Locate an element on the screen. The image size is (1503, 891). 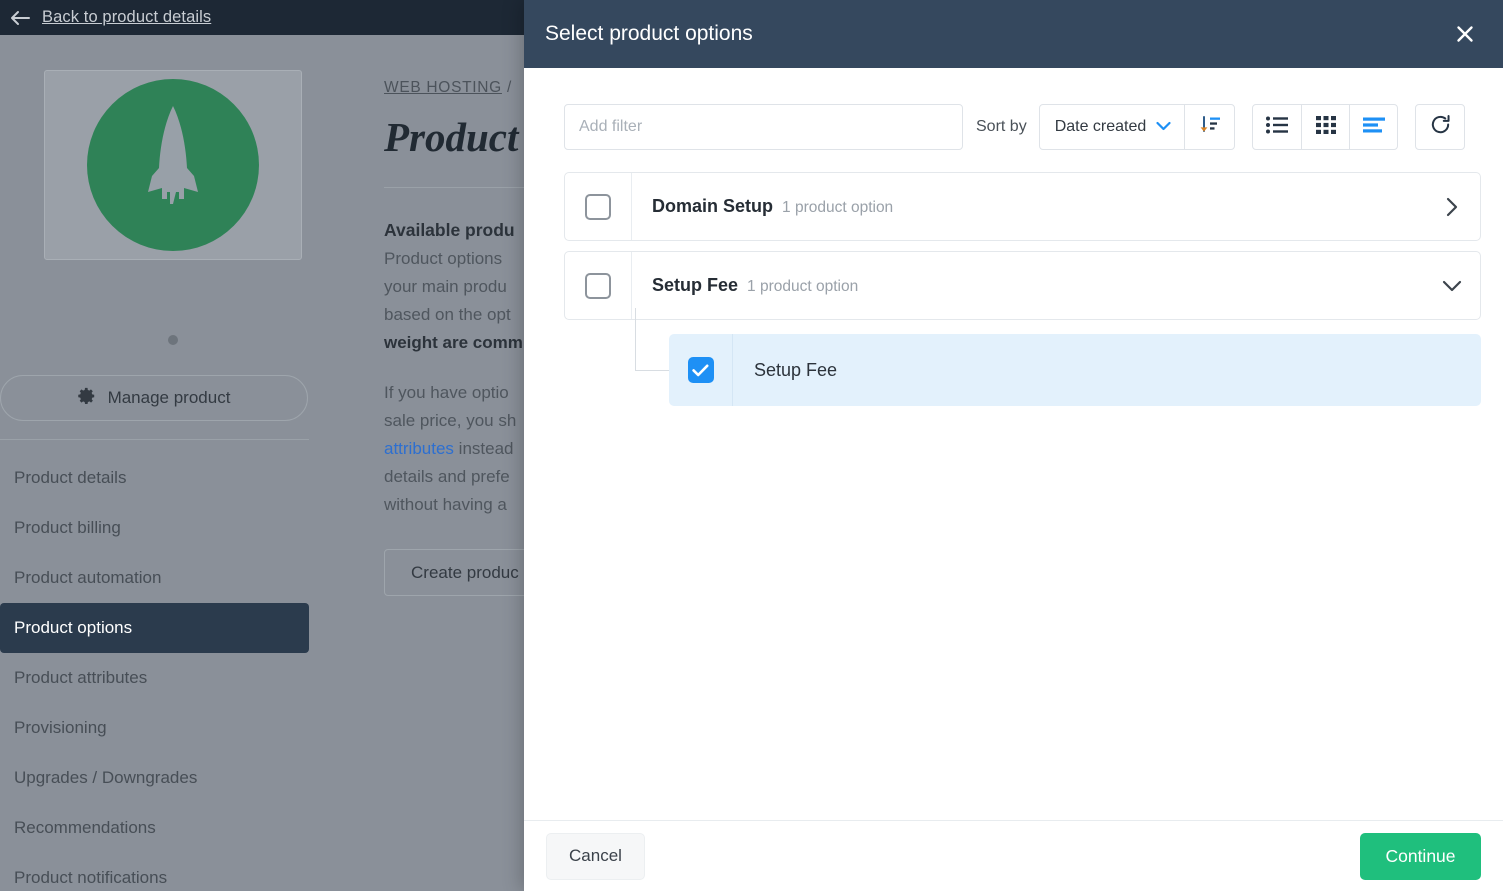
options-toolbar: Sort by Date created is located at coordinates (1022, 127).